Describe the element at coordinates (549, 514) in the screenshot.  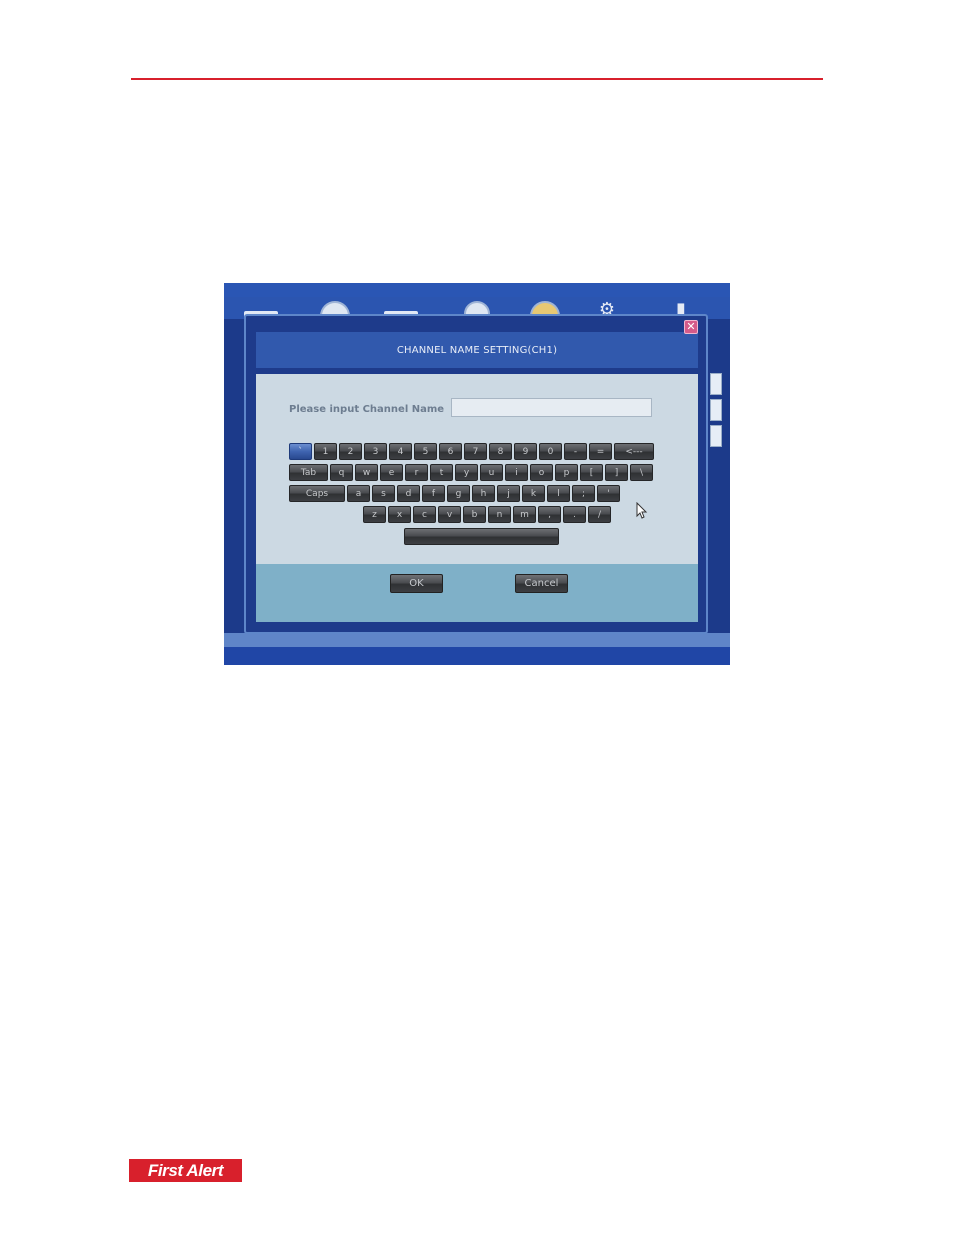
I see `key-row4-7: ,` at that location.